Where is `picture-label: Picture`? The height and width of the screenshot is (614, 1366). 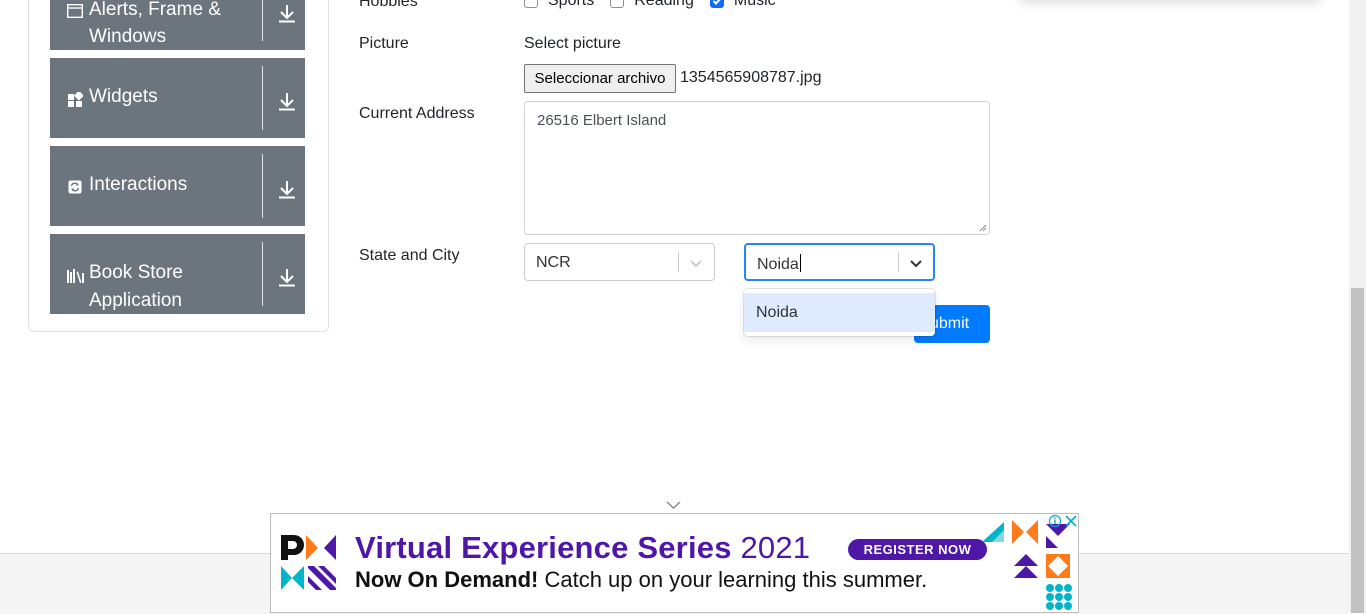 picture-label: Picture is located at coordinates (384, 43).